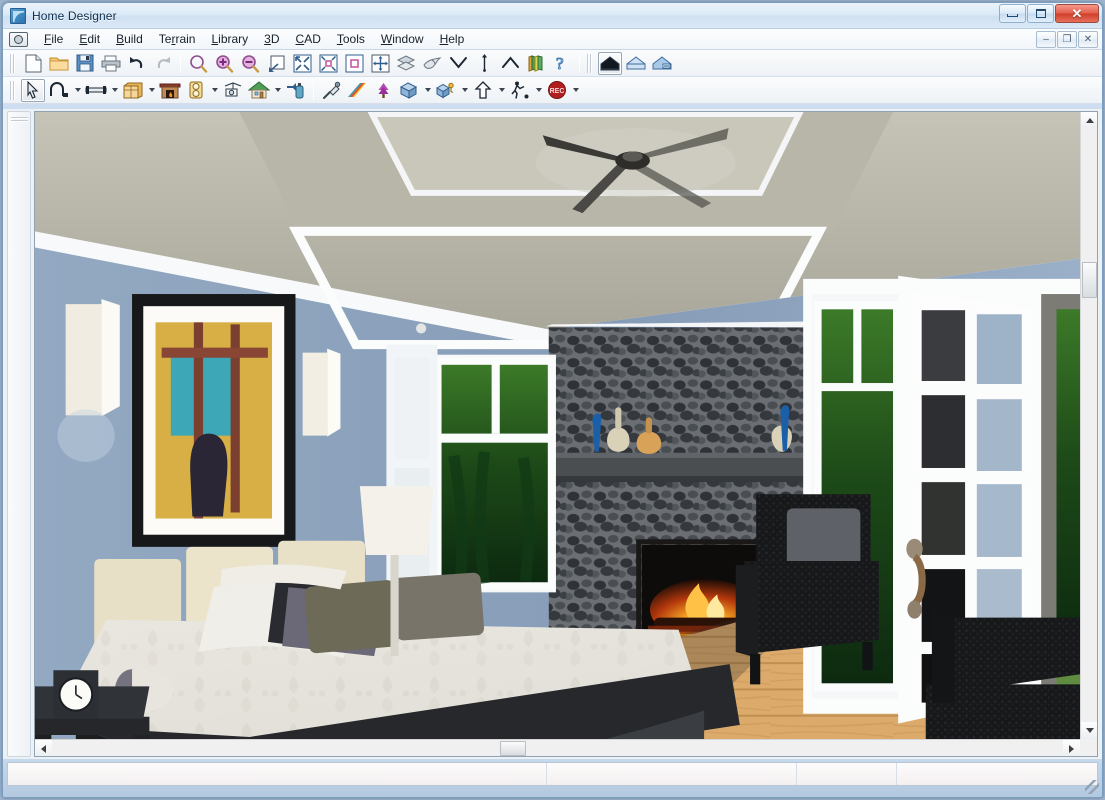 The width and height of the screenshot is (1105, 800). I want to click on undo-arrow-icon, so click(137, 63).